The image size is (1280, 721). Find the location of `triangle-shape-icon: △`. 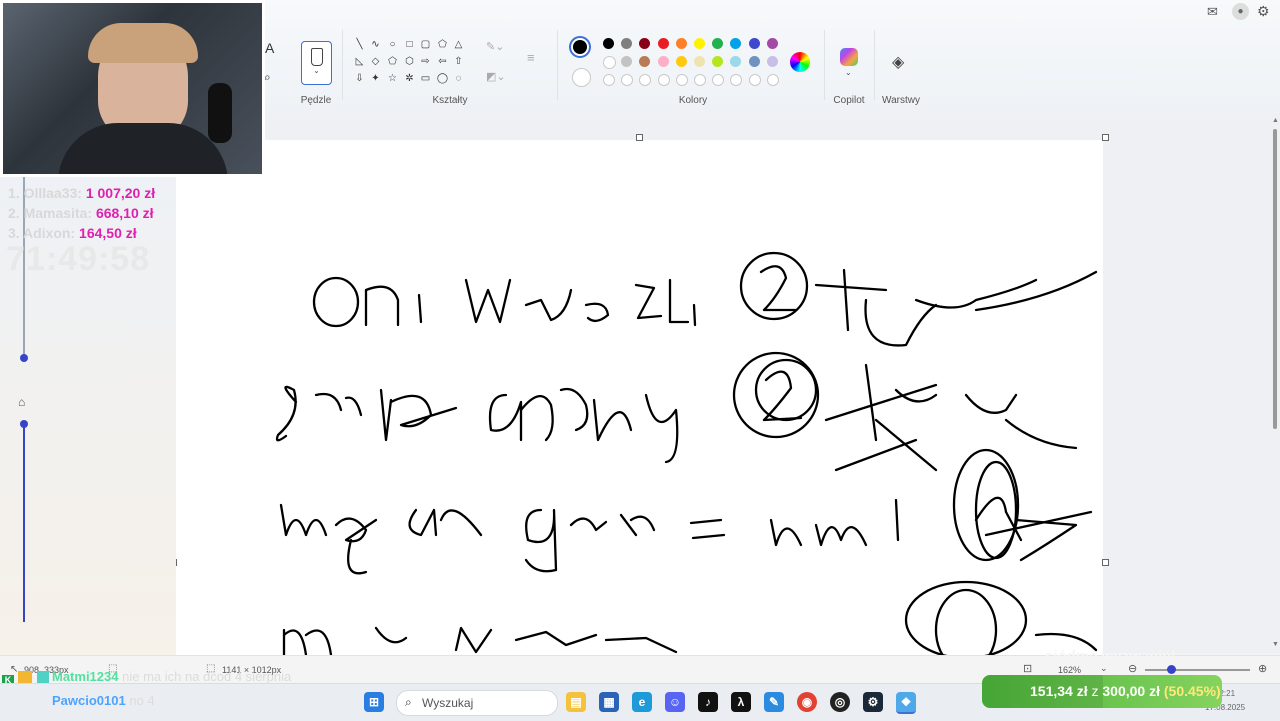

triangle-shape-icon: △ is located at coordinates (458, 44).